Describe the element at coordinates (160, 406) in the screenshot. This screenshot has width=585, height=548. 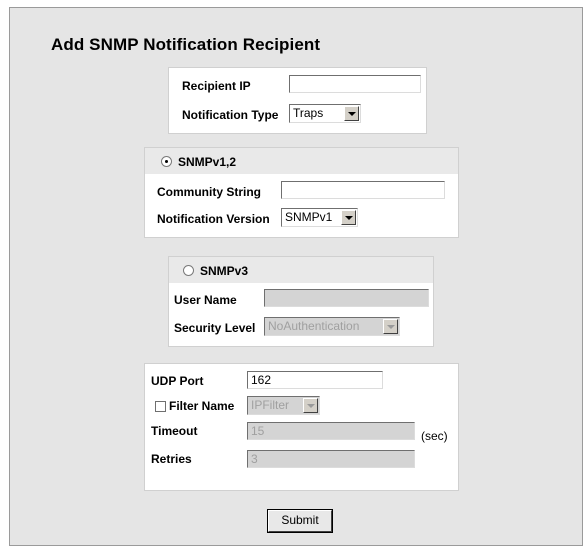
I see `filter-name-checkbox` at that location.